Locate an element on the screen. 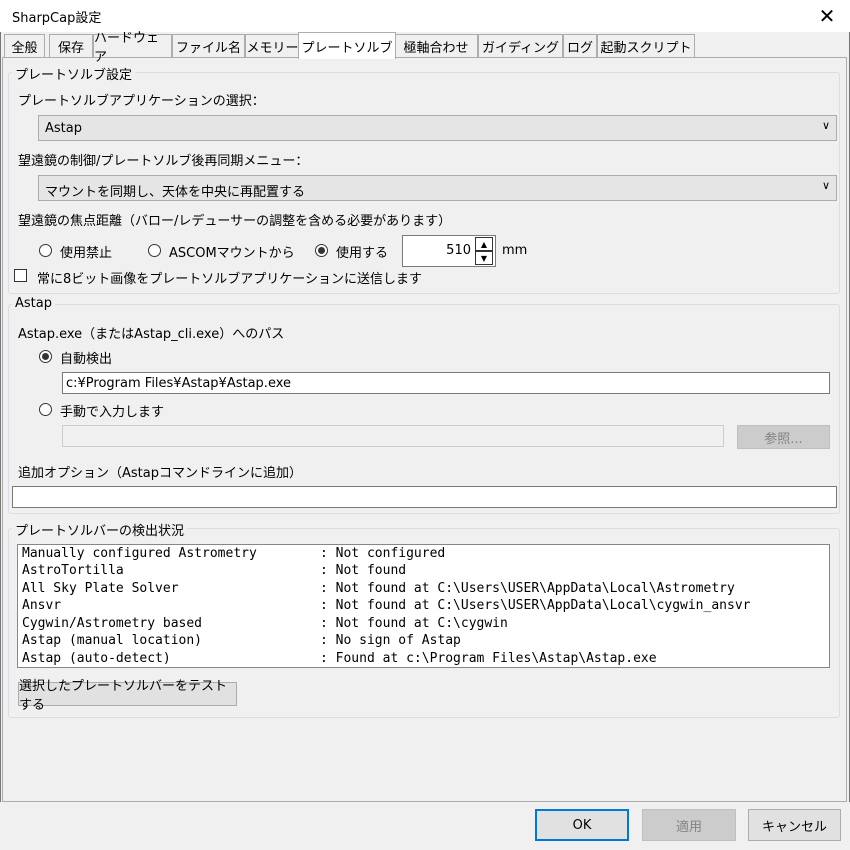  auto-path-field: c:¥Program Files¥Astap¥Astap.exe is located at coordinates (446, 383).